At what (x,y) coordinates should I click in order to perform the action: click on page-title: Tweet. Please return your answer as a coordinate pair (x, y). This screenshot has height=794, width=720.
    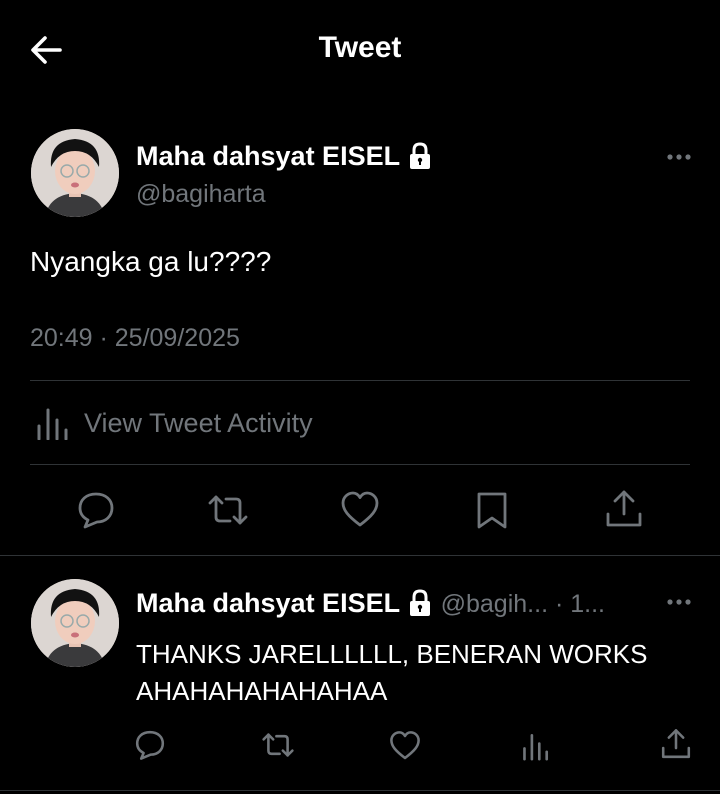
    Looking at the image, I should click on (360, 47).